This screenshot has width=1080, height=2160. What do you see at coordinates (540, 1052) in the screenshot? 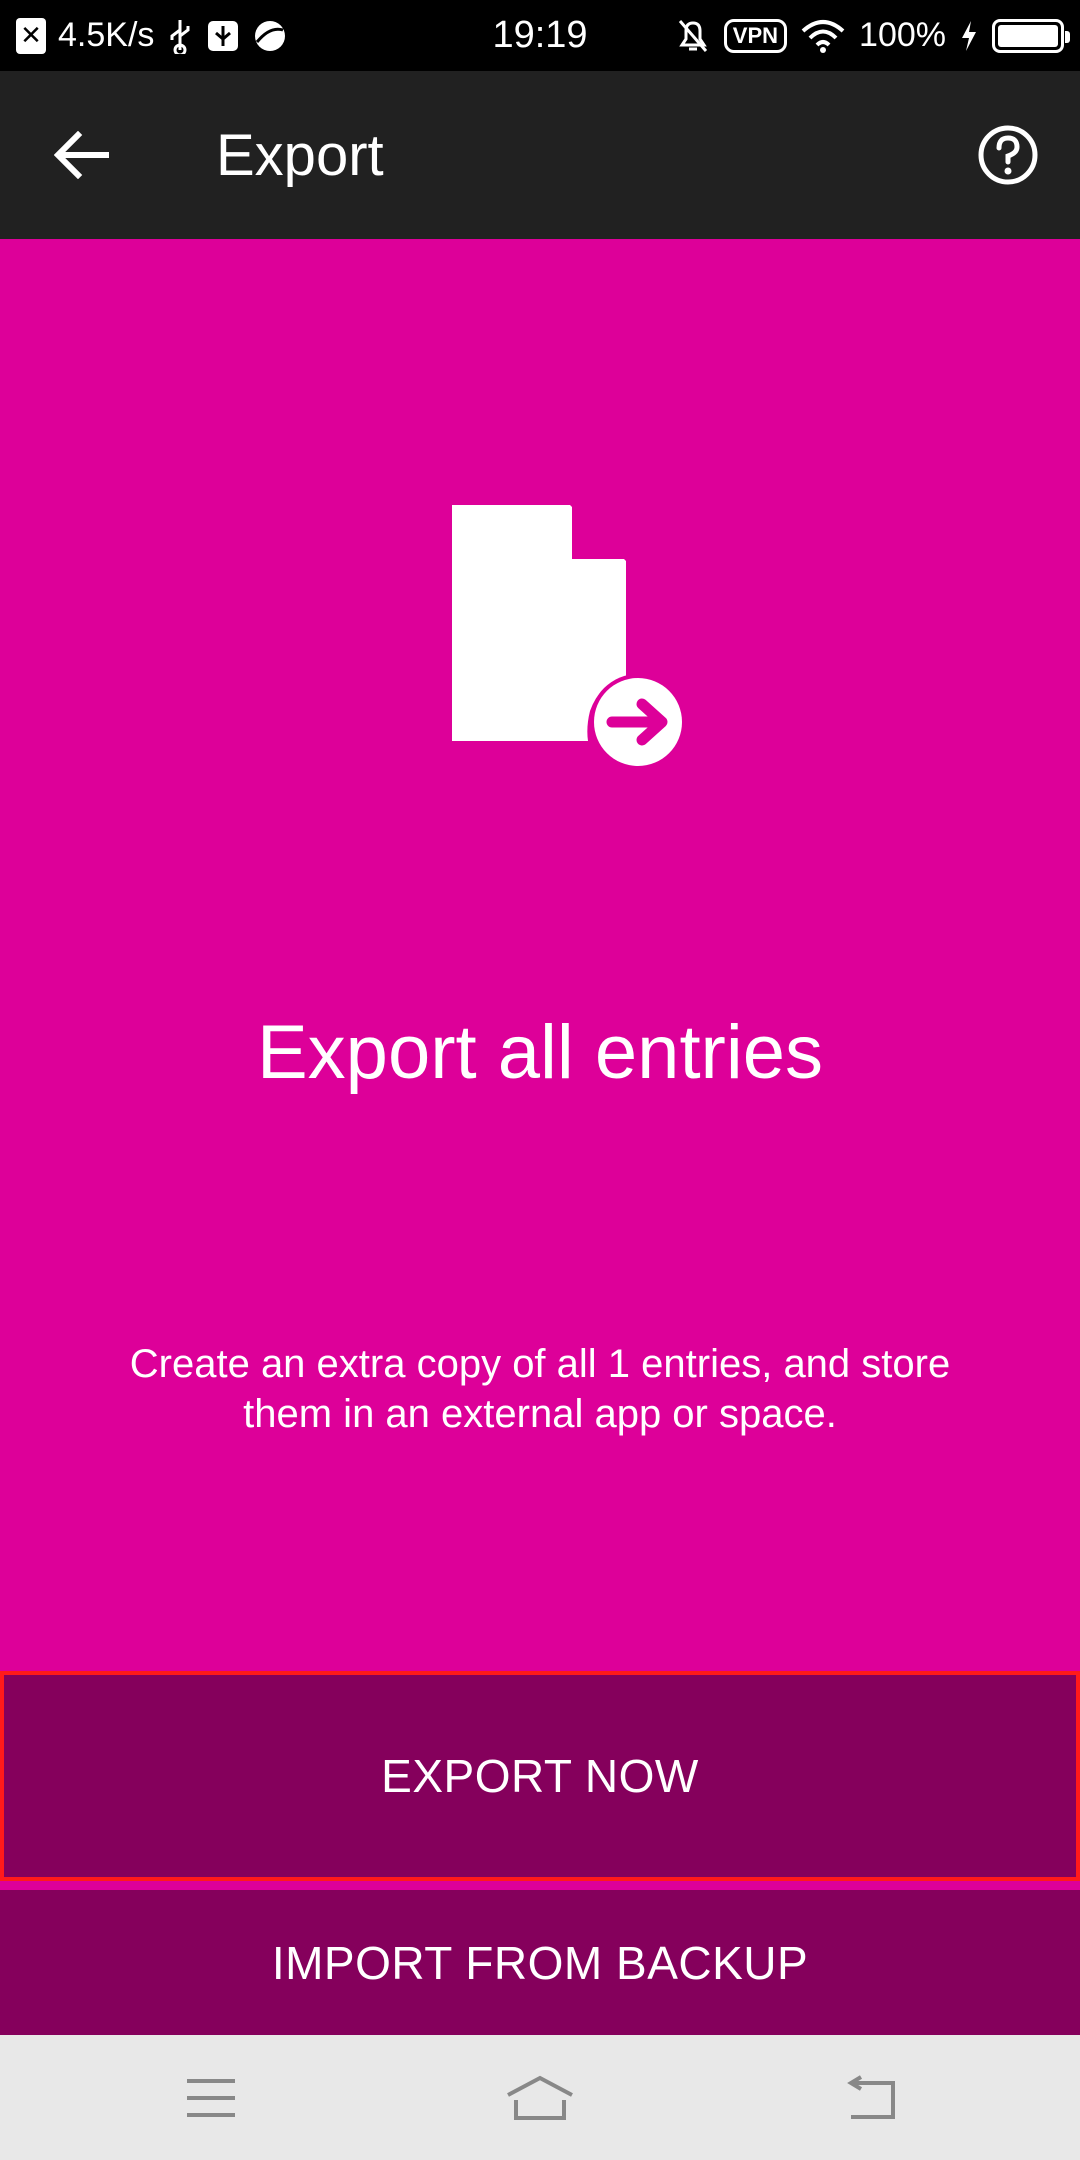
I see `export-headline: Export all entries` at bounding box center [540, 1052].